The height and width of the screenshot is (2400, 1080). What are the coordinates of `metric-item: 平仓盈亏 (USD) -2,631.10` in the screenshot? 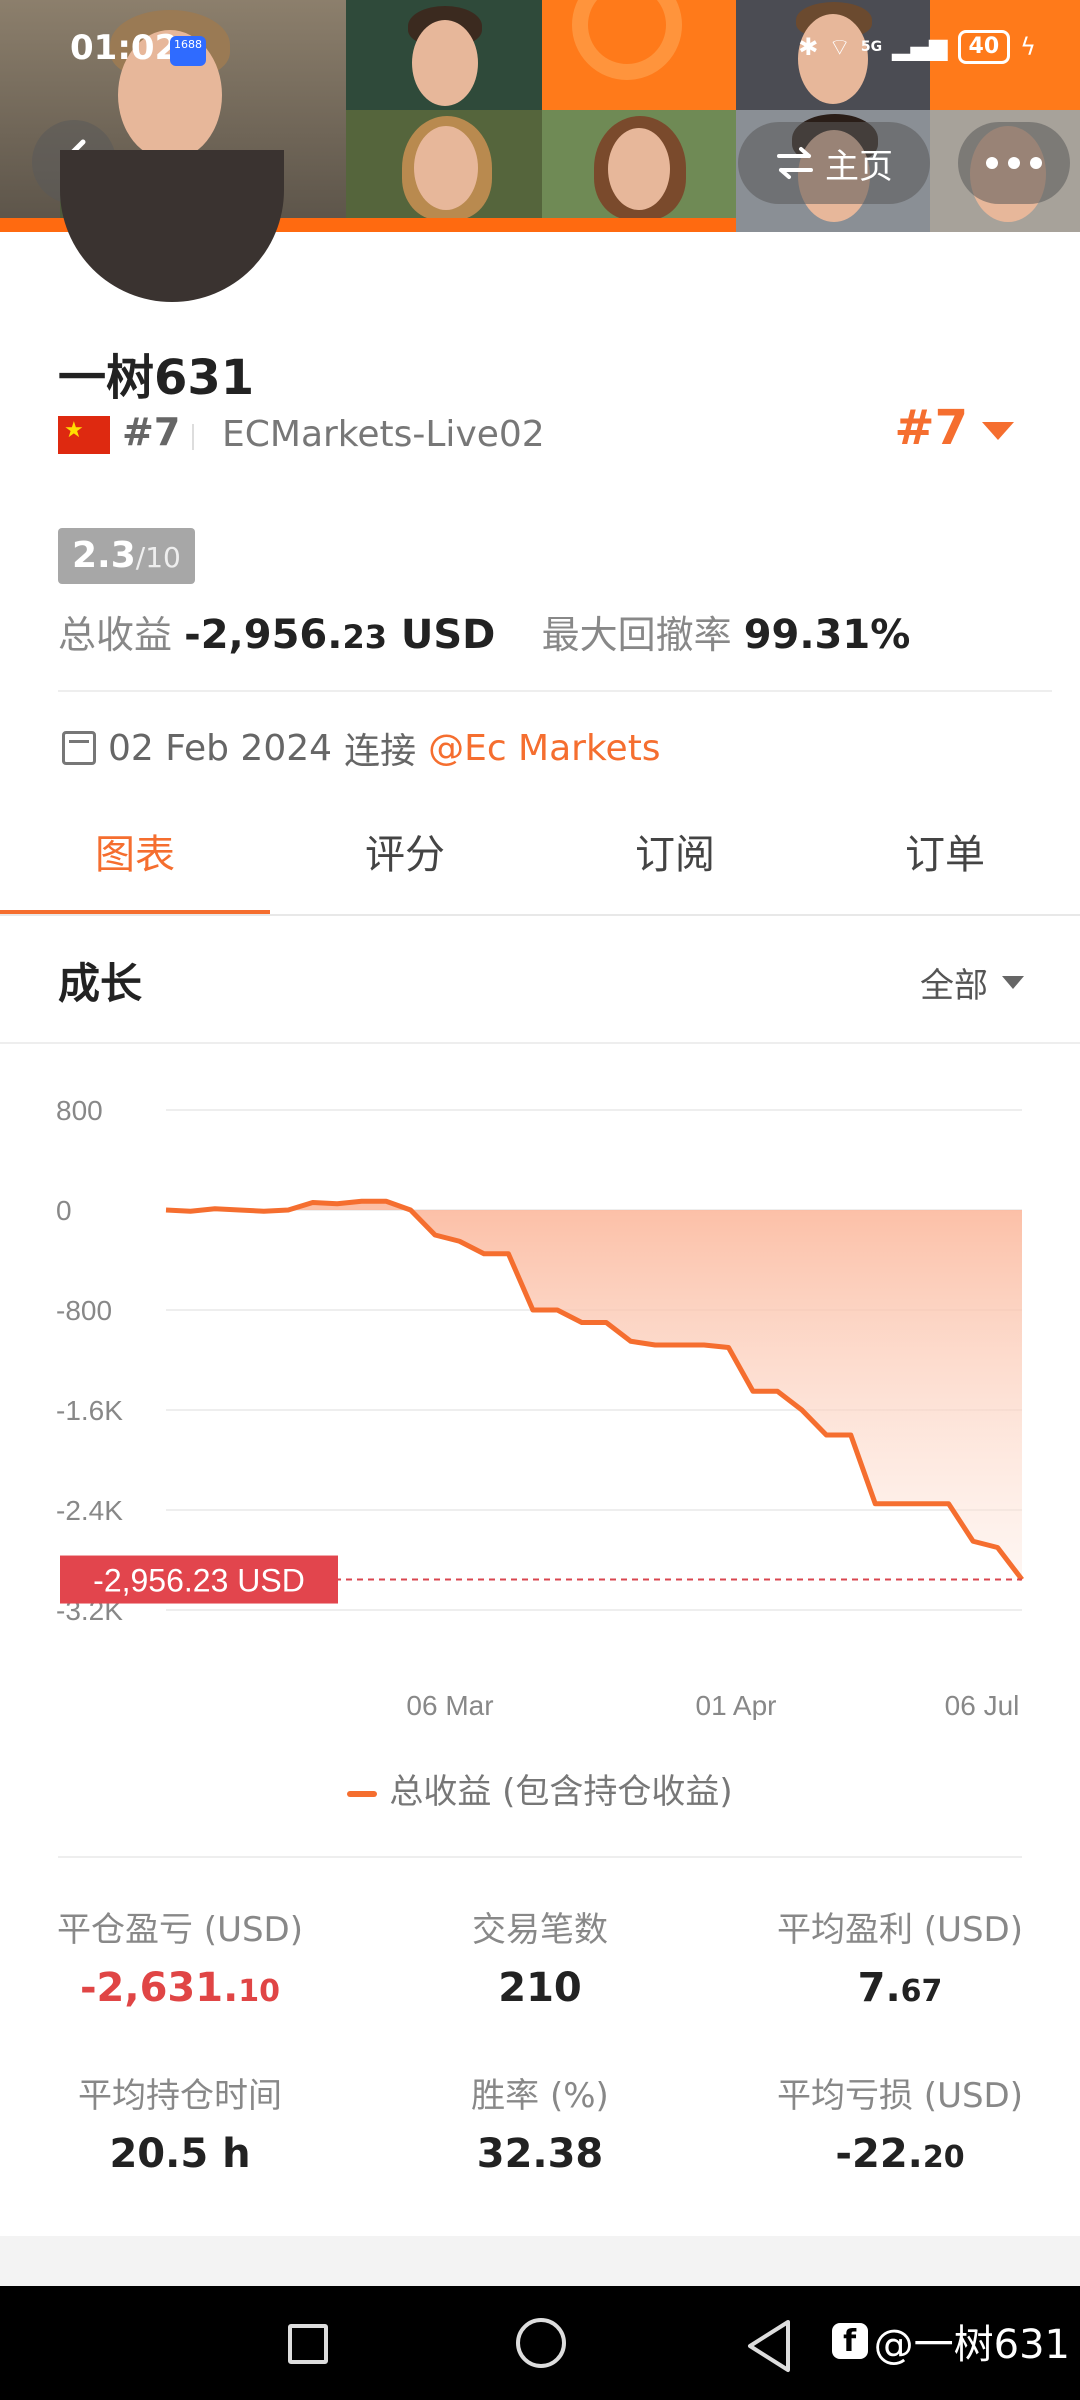 It's located at (180, 1956).